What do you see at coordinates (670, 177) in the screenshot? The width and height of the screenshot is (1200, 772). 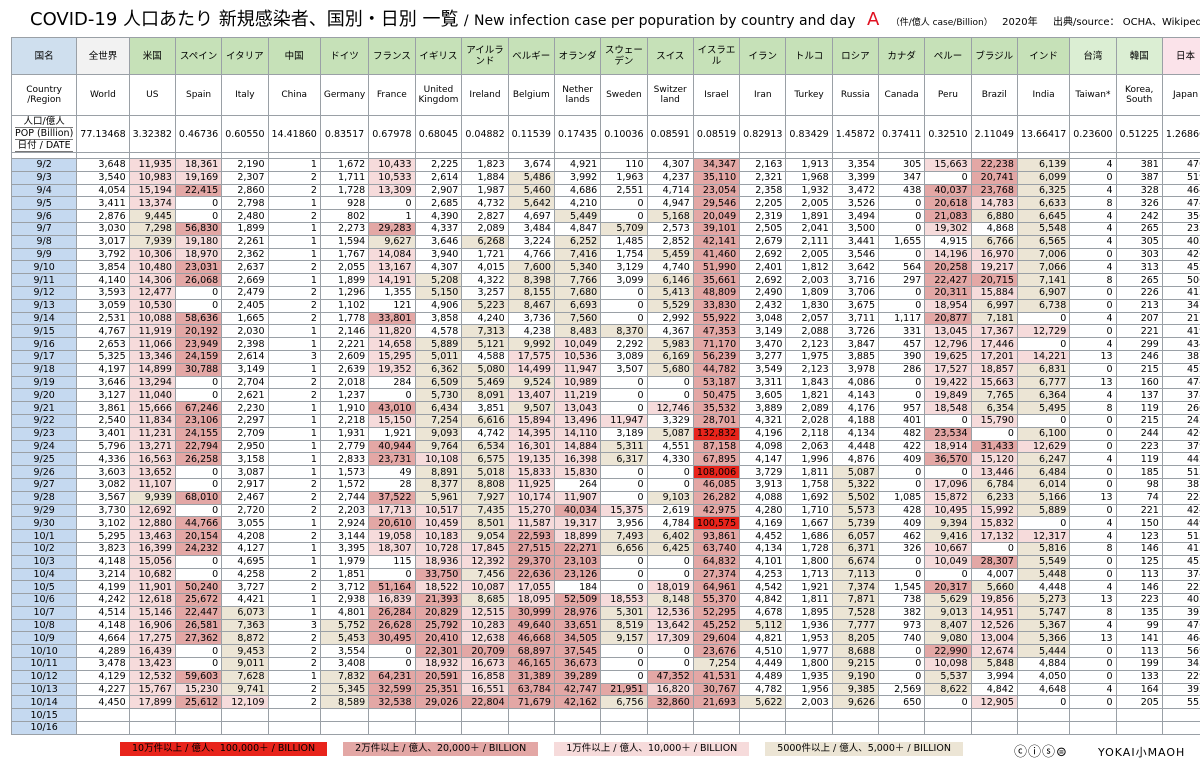 I see `data-cell: 4,237` at bounding box center [670, 177].